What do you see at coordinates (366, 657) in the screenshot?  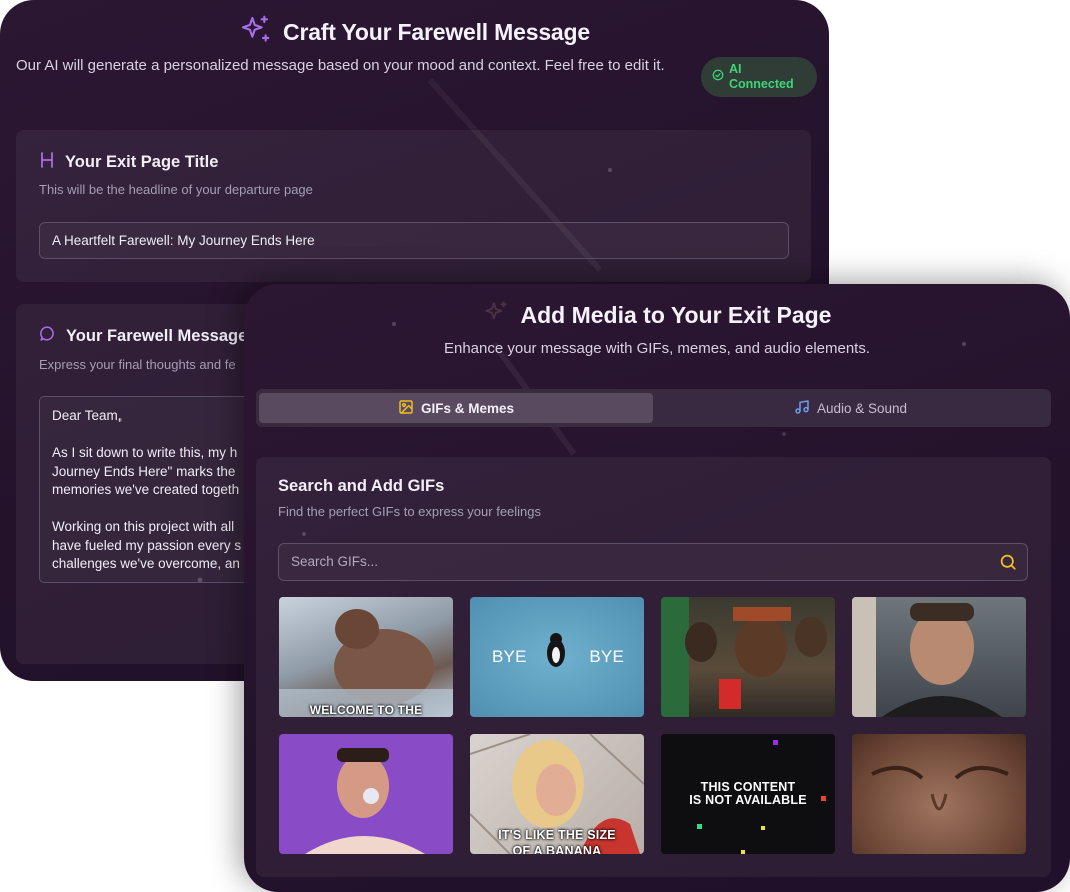 I see `gif-thumbnail: WELCOME TO THE` at bounding box center [366, 657].